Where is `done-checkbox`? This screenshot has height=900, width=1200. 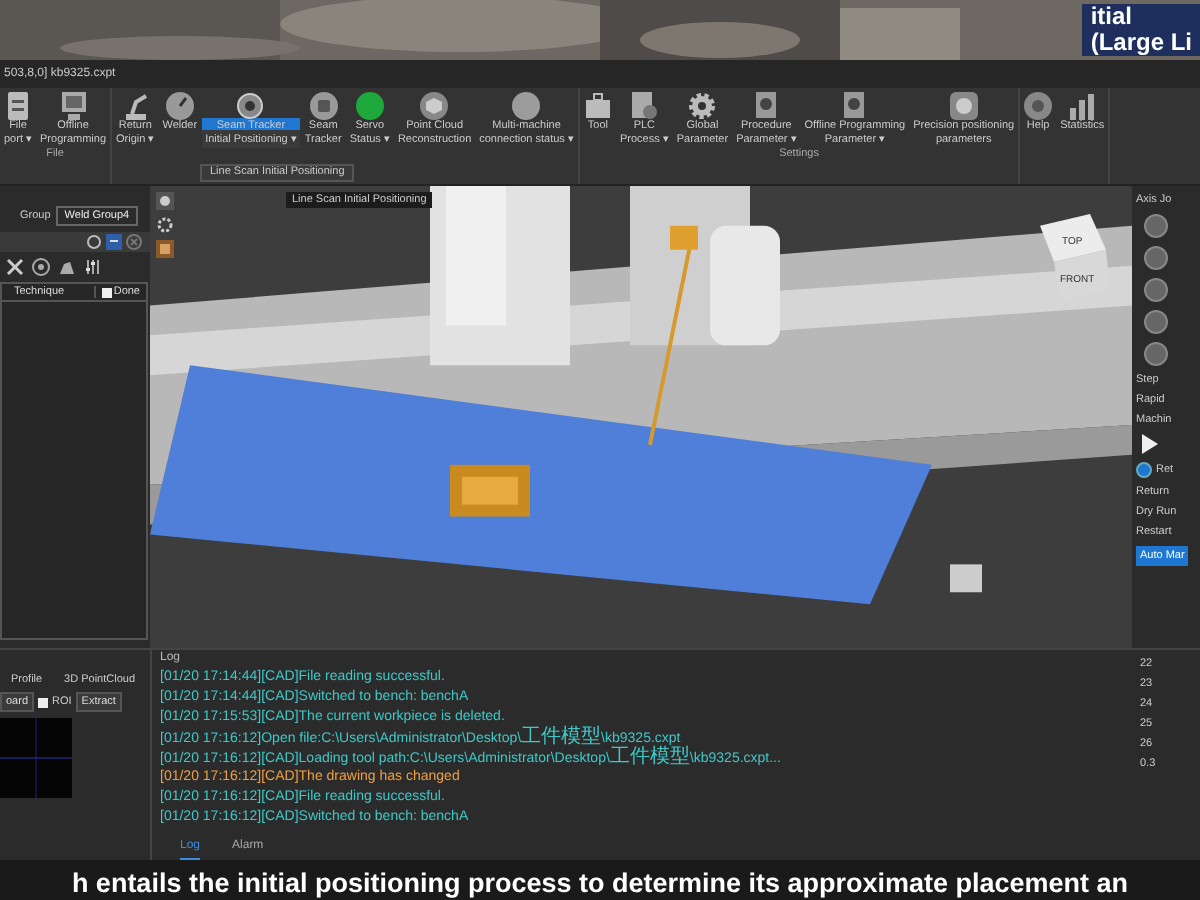 done-checkbox is located at coordinates (106, 292).